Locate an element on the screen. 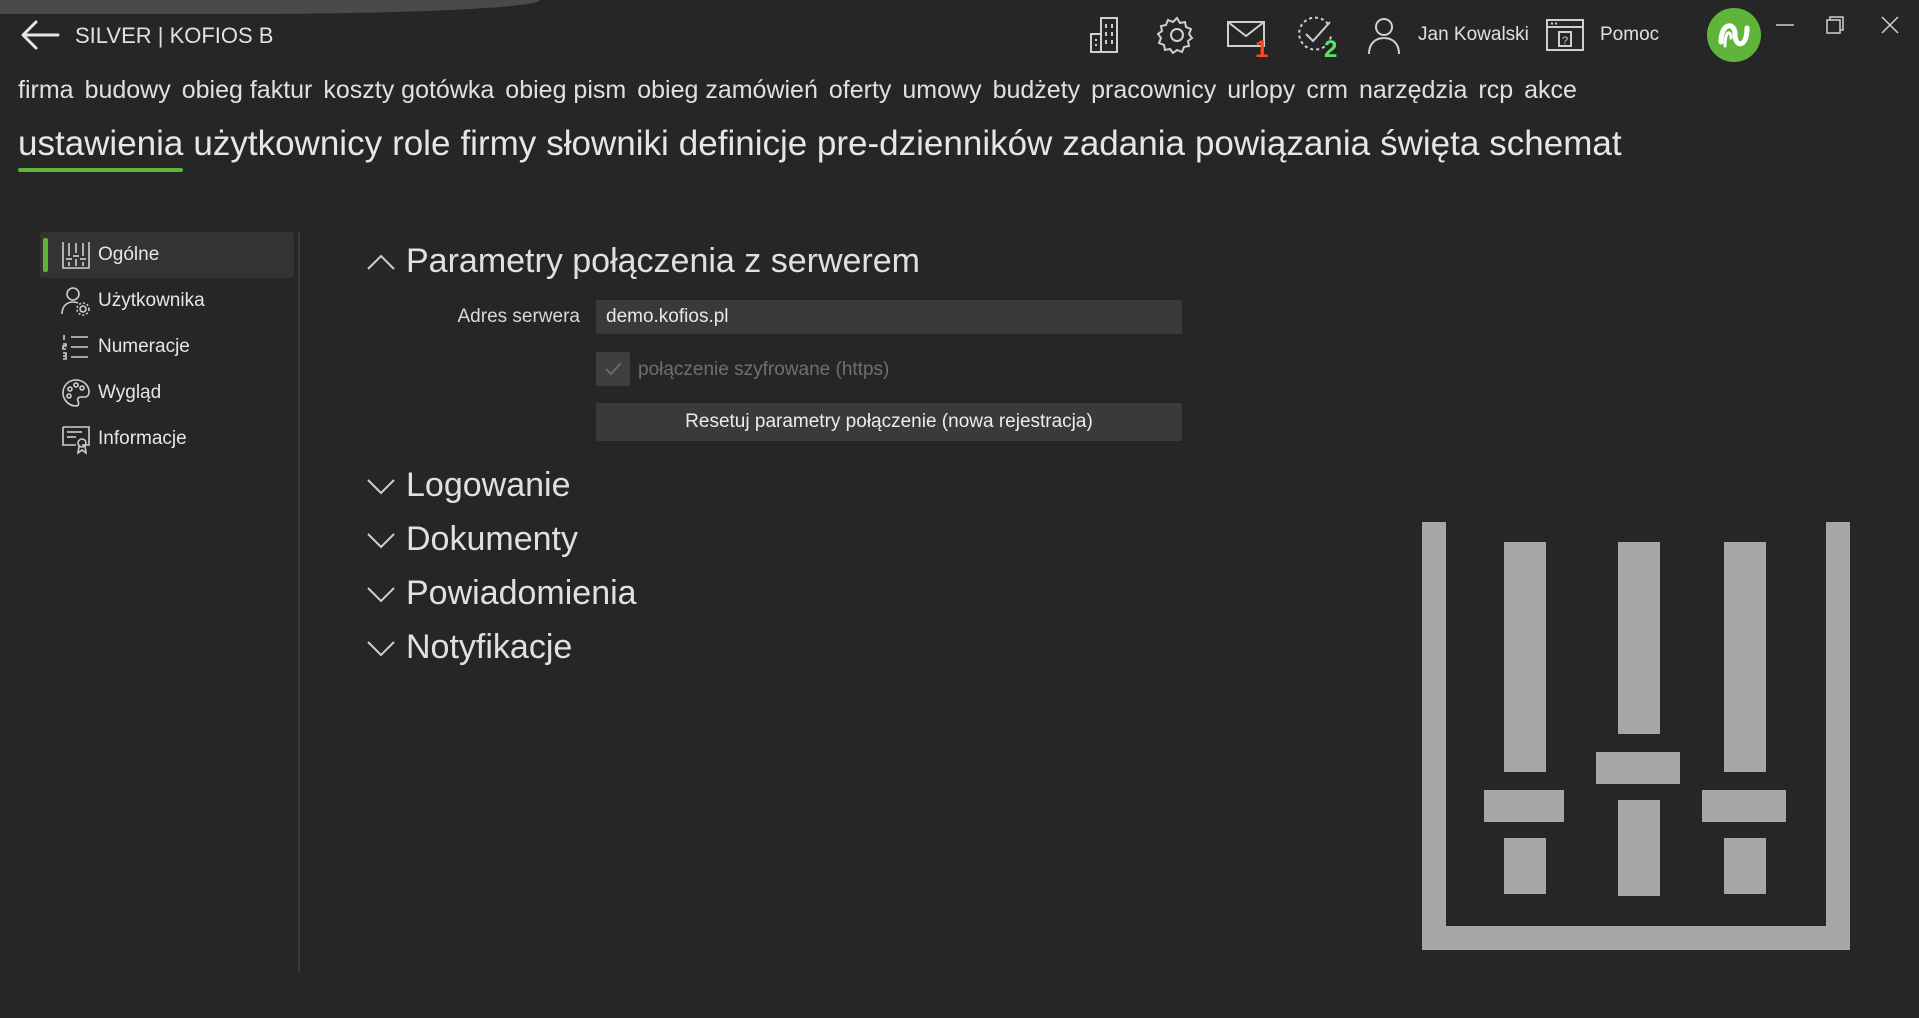 The image size is (1919, 1018). back-button is located at coordinates (40, 35).